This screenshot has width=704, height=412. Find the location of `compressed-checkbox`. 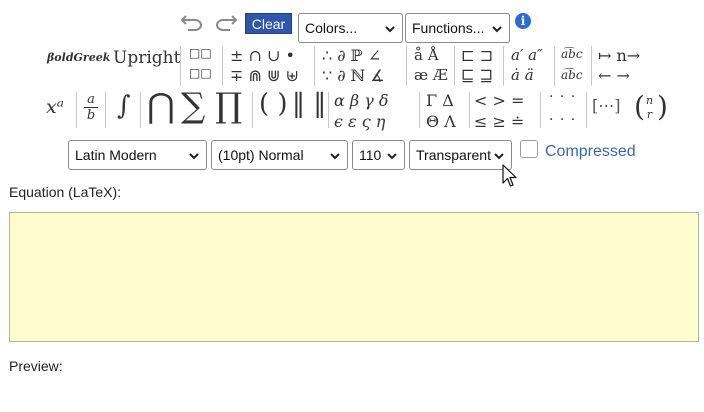

compressed-checkbox is located at coordinates (529, 149).